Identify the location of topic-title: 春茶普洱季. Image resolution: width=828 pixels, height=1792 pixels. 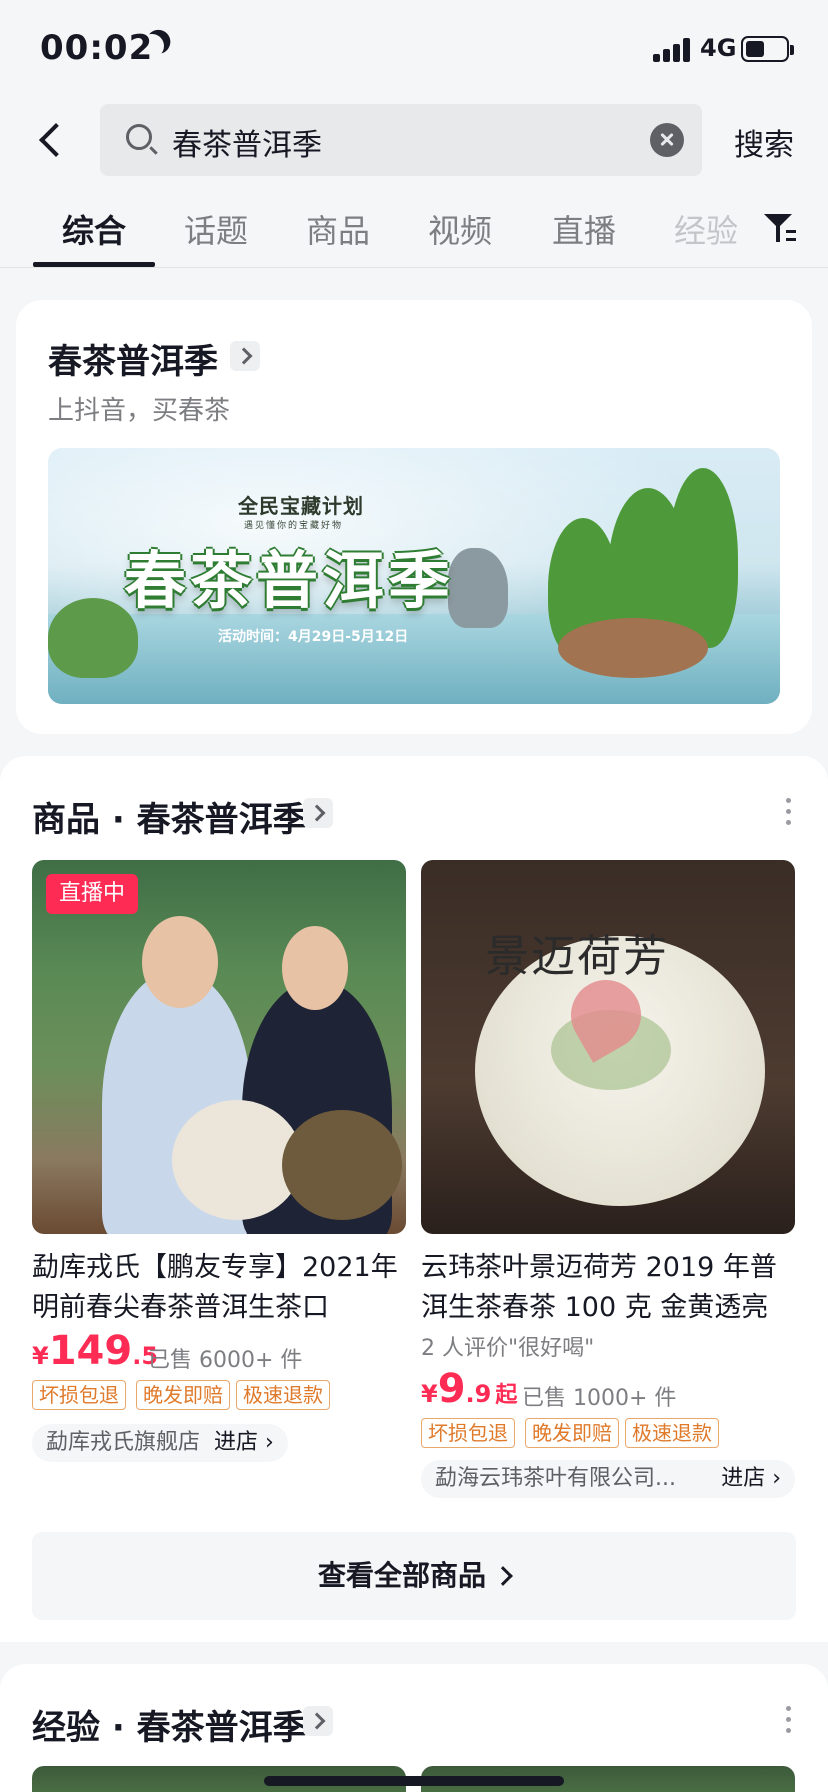
(133, 358).